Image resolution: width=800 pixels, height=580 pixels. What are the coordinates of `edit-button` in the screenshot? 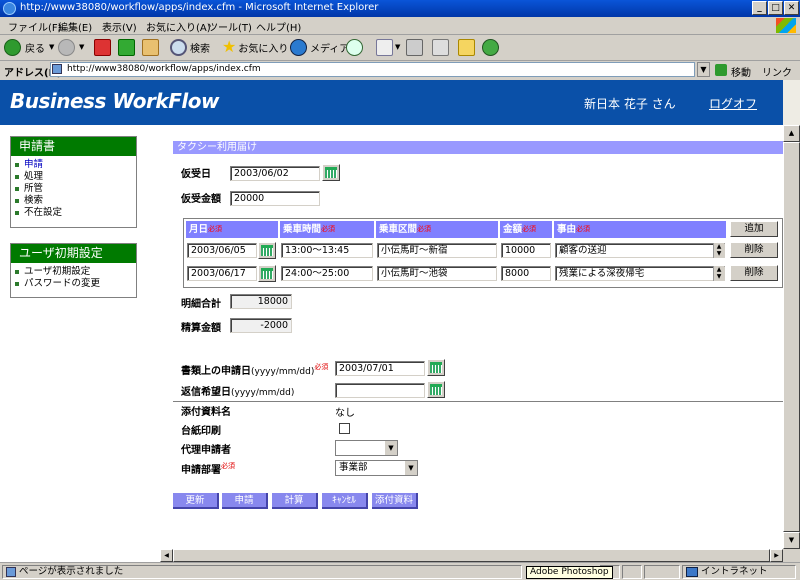 It's located at (440, 47).